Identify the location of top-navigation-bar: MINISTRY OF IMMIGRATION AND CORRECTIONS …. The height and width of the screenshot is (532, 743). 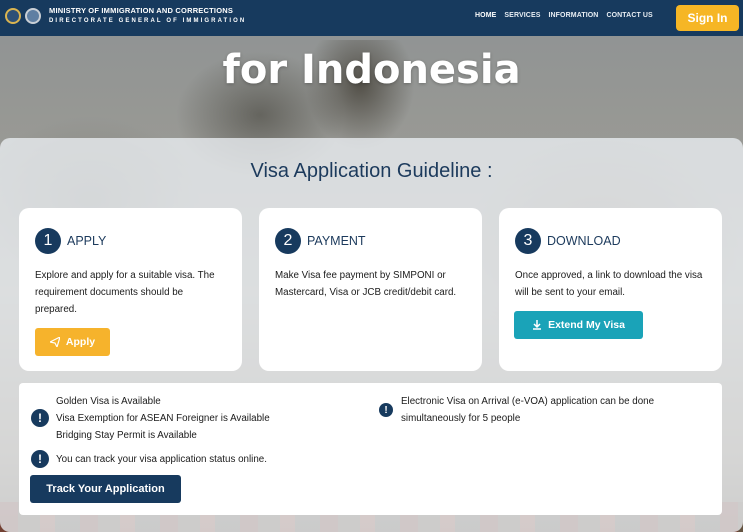
(371, 18).